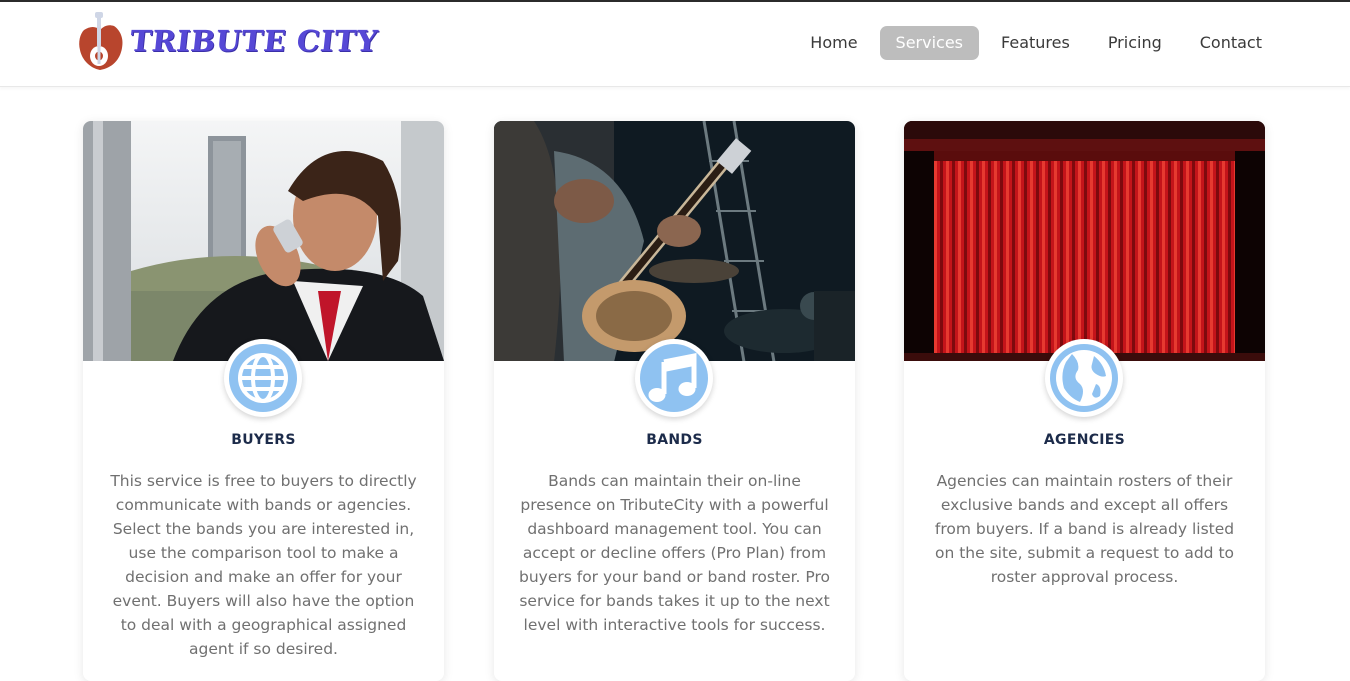 Image resolution: width=1350 pixels, height=681 pixels. What do you see at coordinates (1084, 241) in the screenshot?
I see `red-stage-curtain-image` at bounding box center [1084, 241].